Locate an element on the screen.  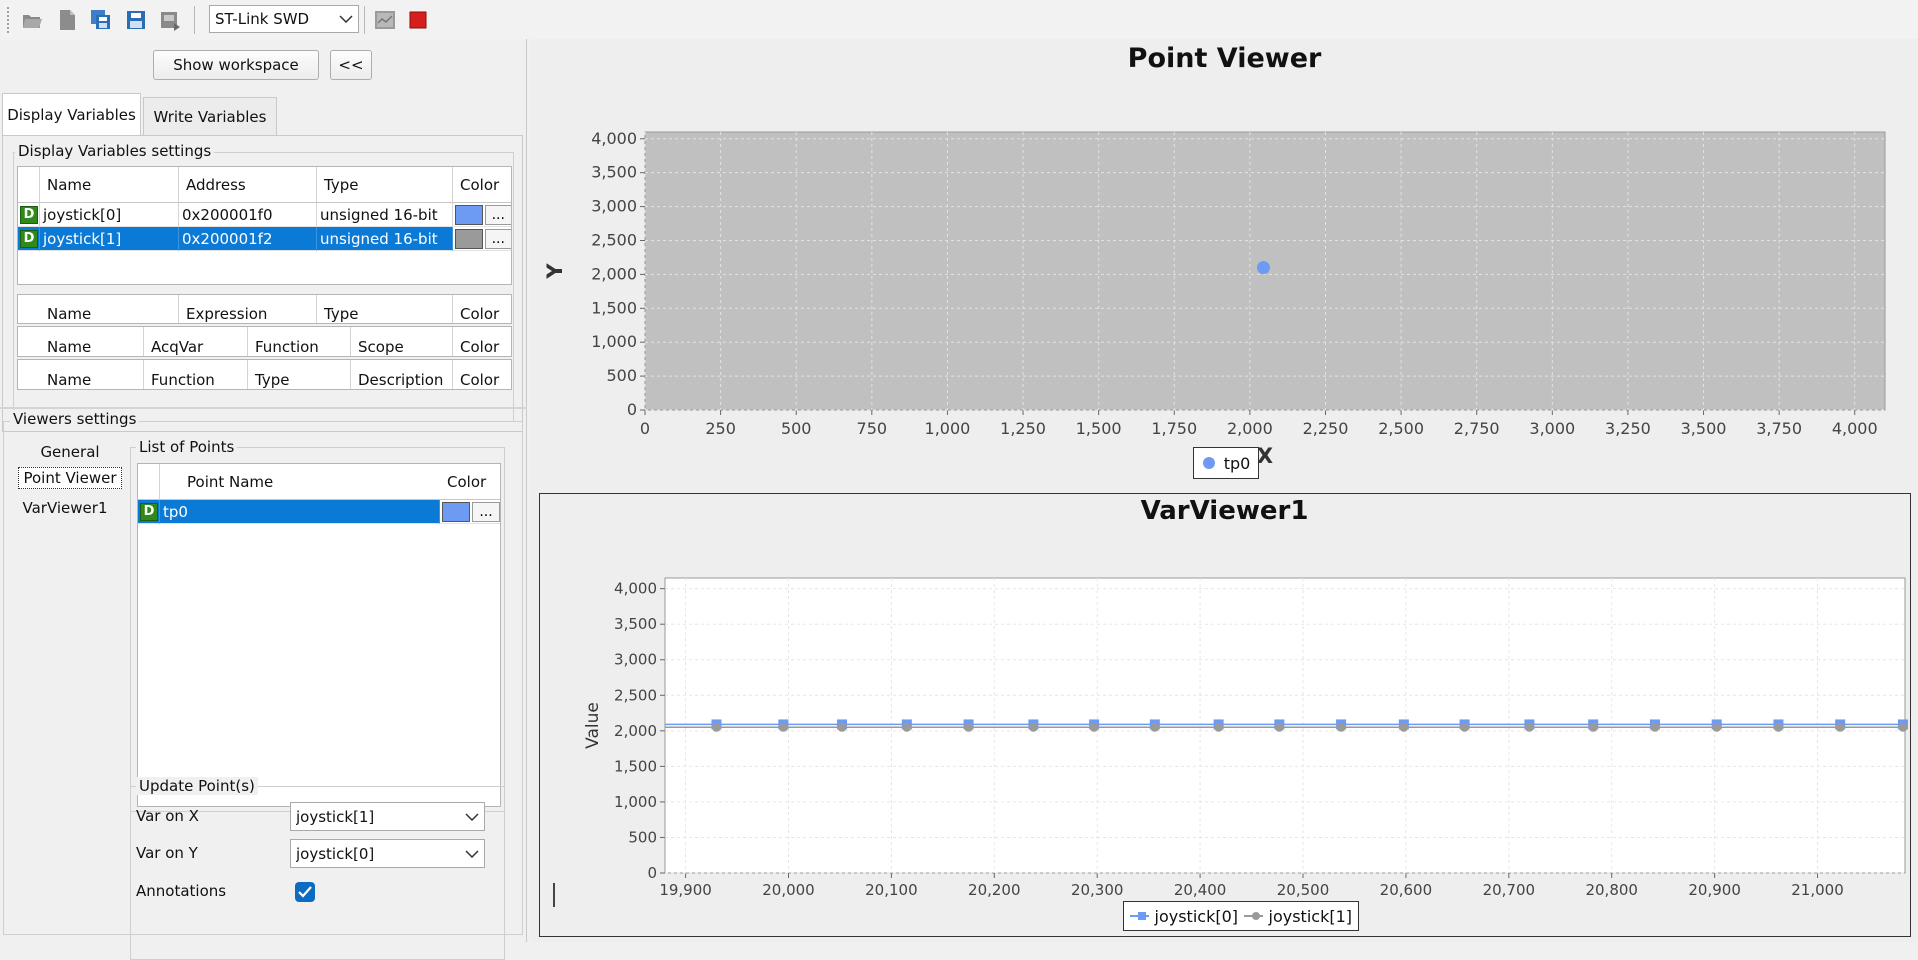
x-tick-label: 500 is located at coordinates (796, 428).